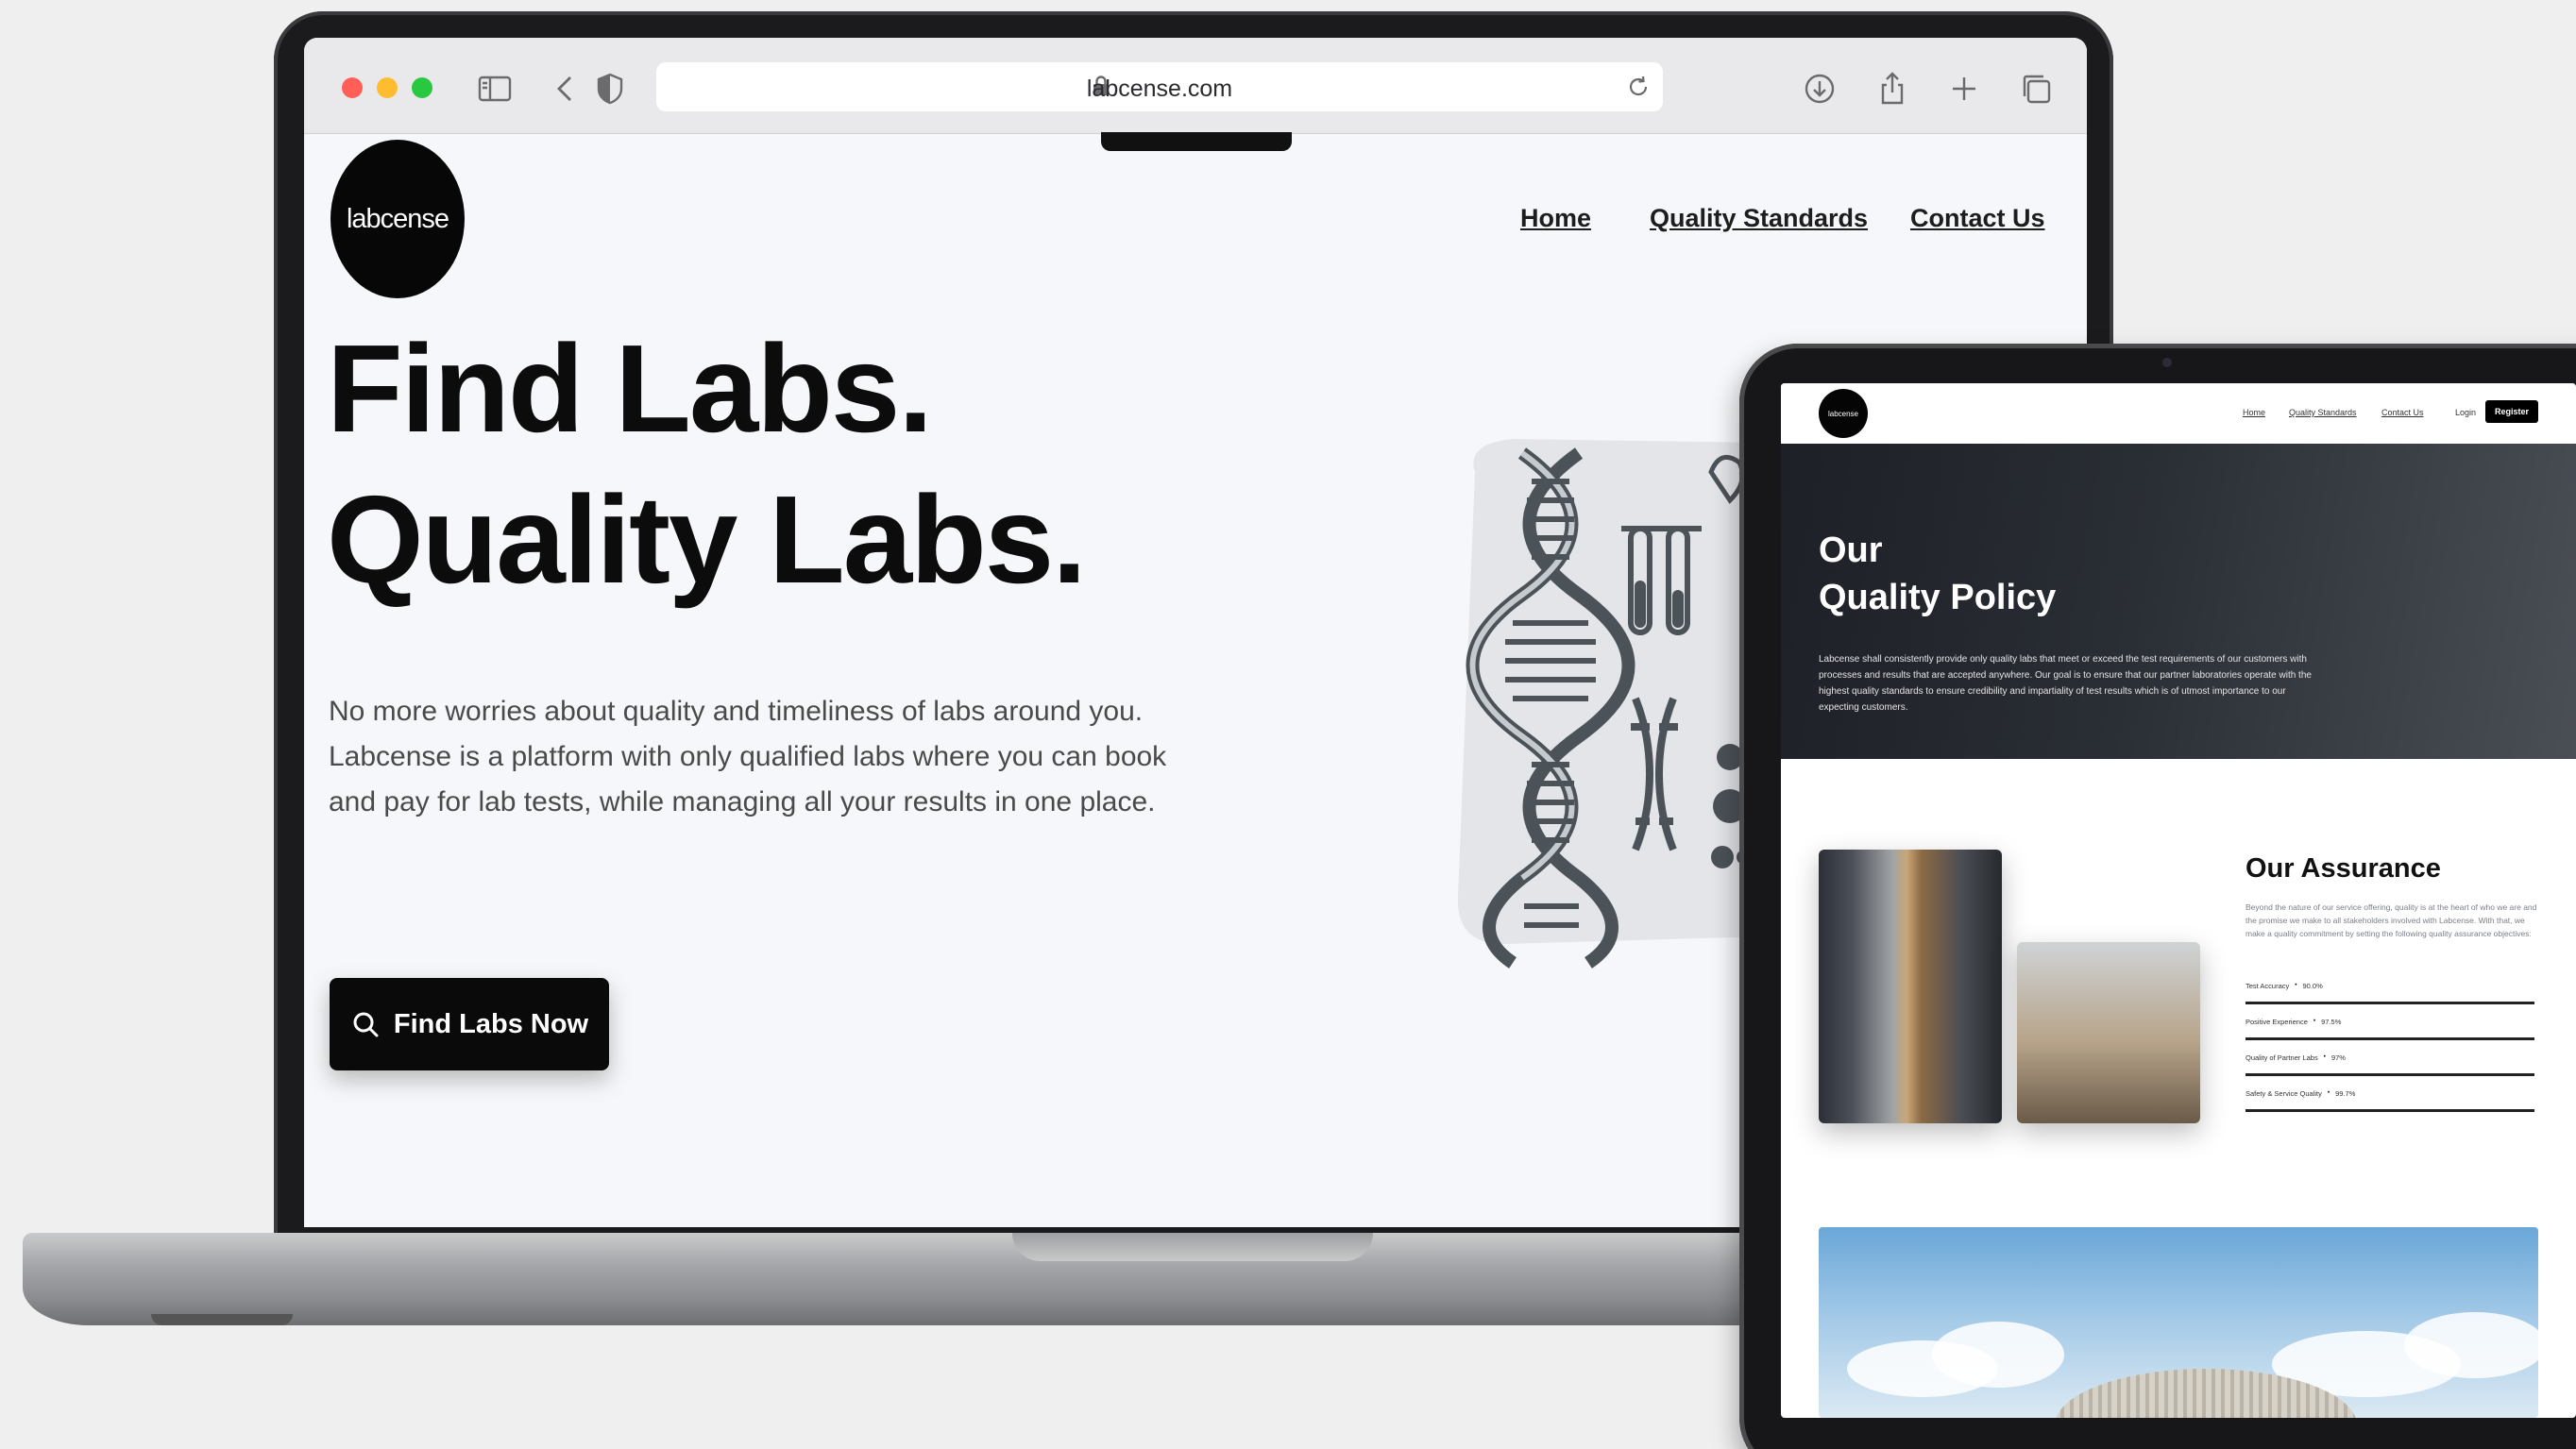 Image resolution: width=2576 pixels, height=1449 pixels. I want to click on minimize-window-button, so click(387, 87).